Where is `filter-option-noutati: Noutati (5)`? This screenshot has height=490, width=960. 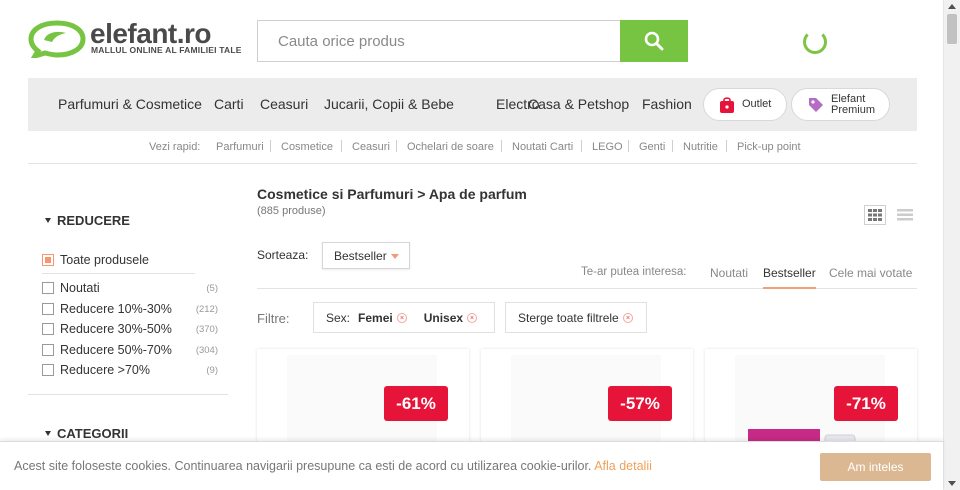
filter-option-noutati: Noutati (5) is located at coordinates (130, 289).